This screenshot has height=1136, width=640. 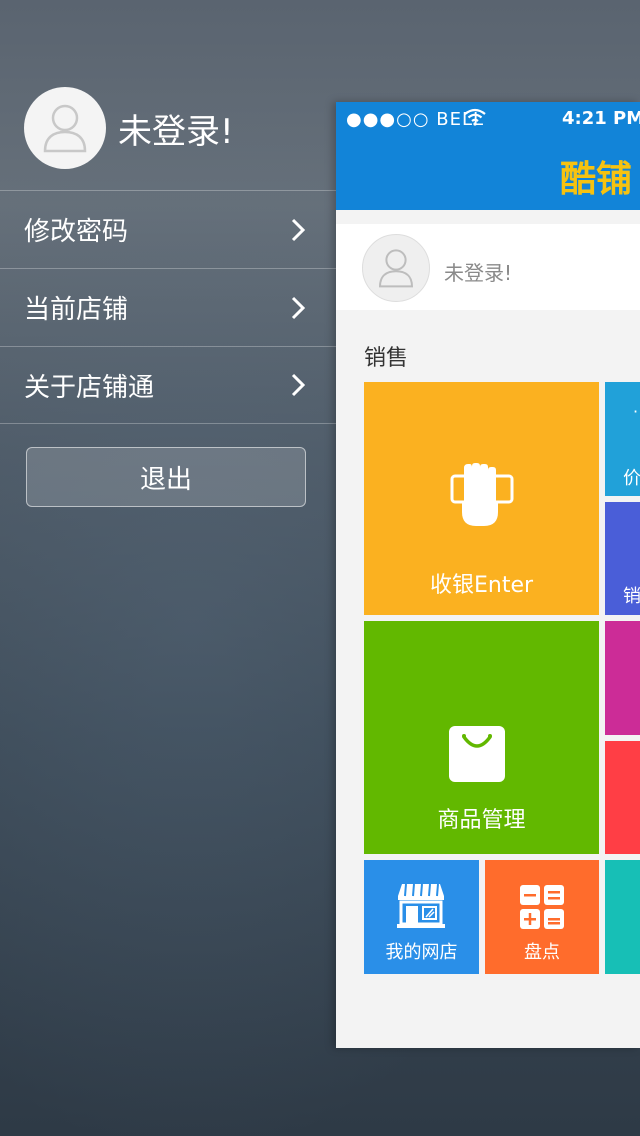 I want to click on shopping-bag-icon, so click(x=477, y=756).